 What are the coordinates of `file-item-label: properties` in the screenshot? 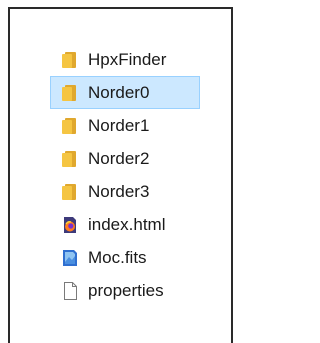 It's located at (126, 290).